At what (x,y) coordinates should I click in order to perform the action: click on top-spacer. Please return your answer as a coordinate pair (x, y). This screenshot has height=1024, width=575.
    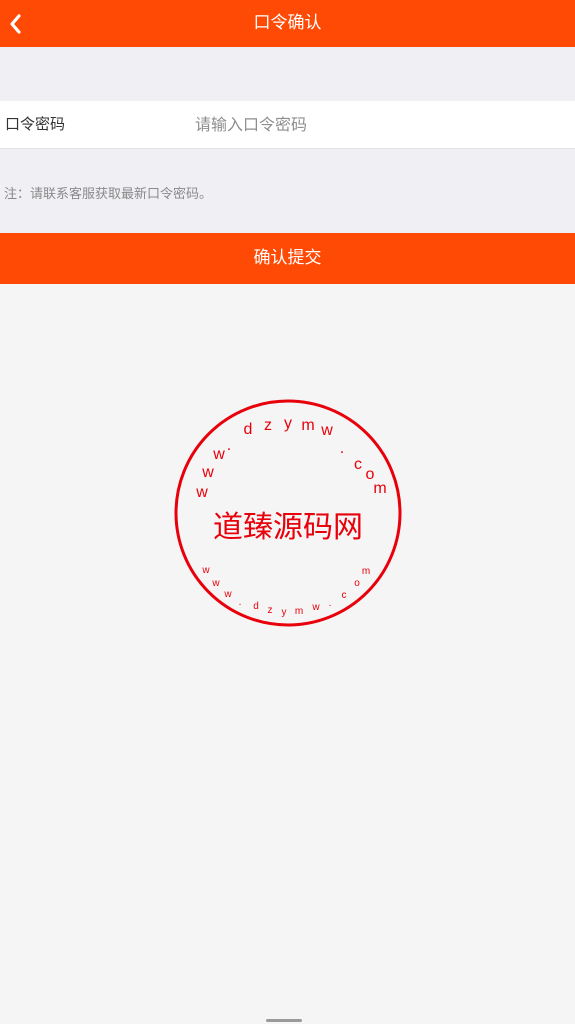
    Looking at the image, I should click on (287, 74).